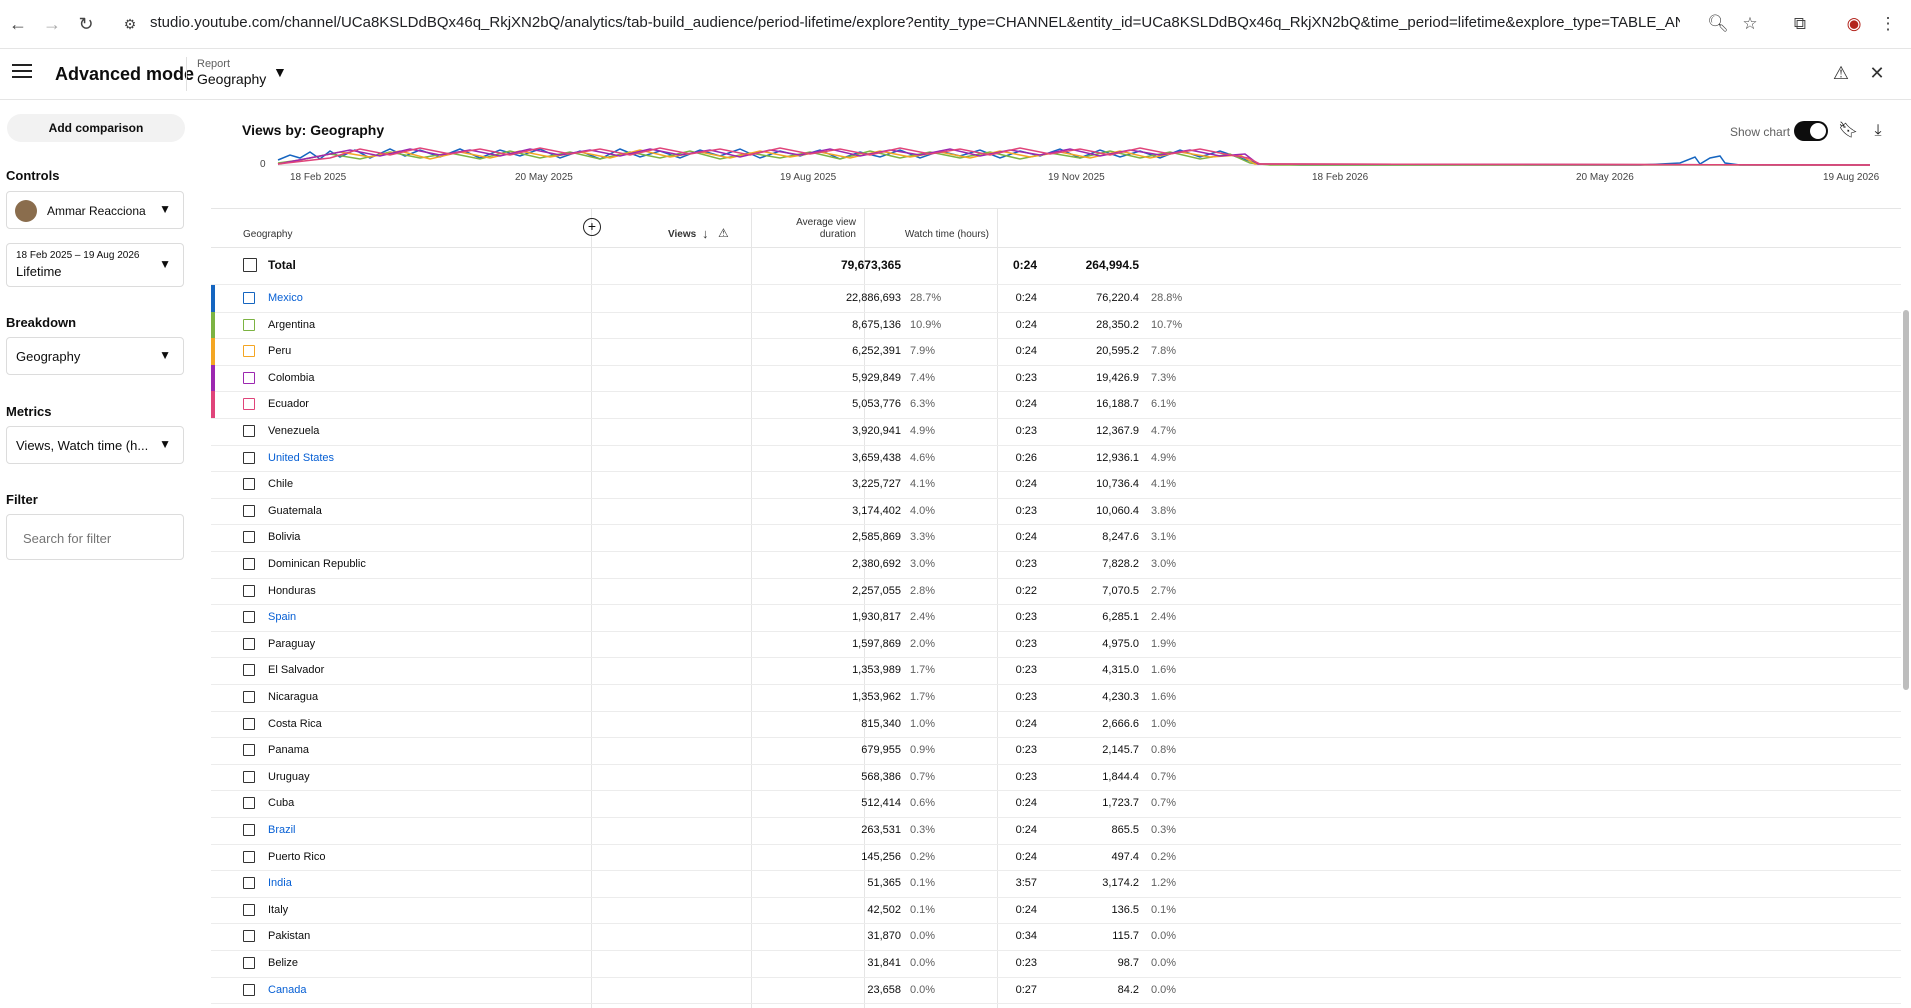  What do you see at coordinates (282, 617) in the screenshot?
I see `country-name: Spain` at bounding box center [282, 617].